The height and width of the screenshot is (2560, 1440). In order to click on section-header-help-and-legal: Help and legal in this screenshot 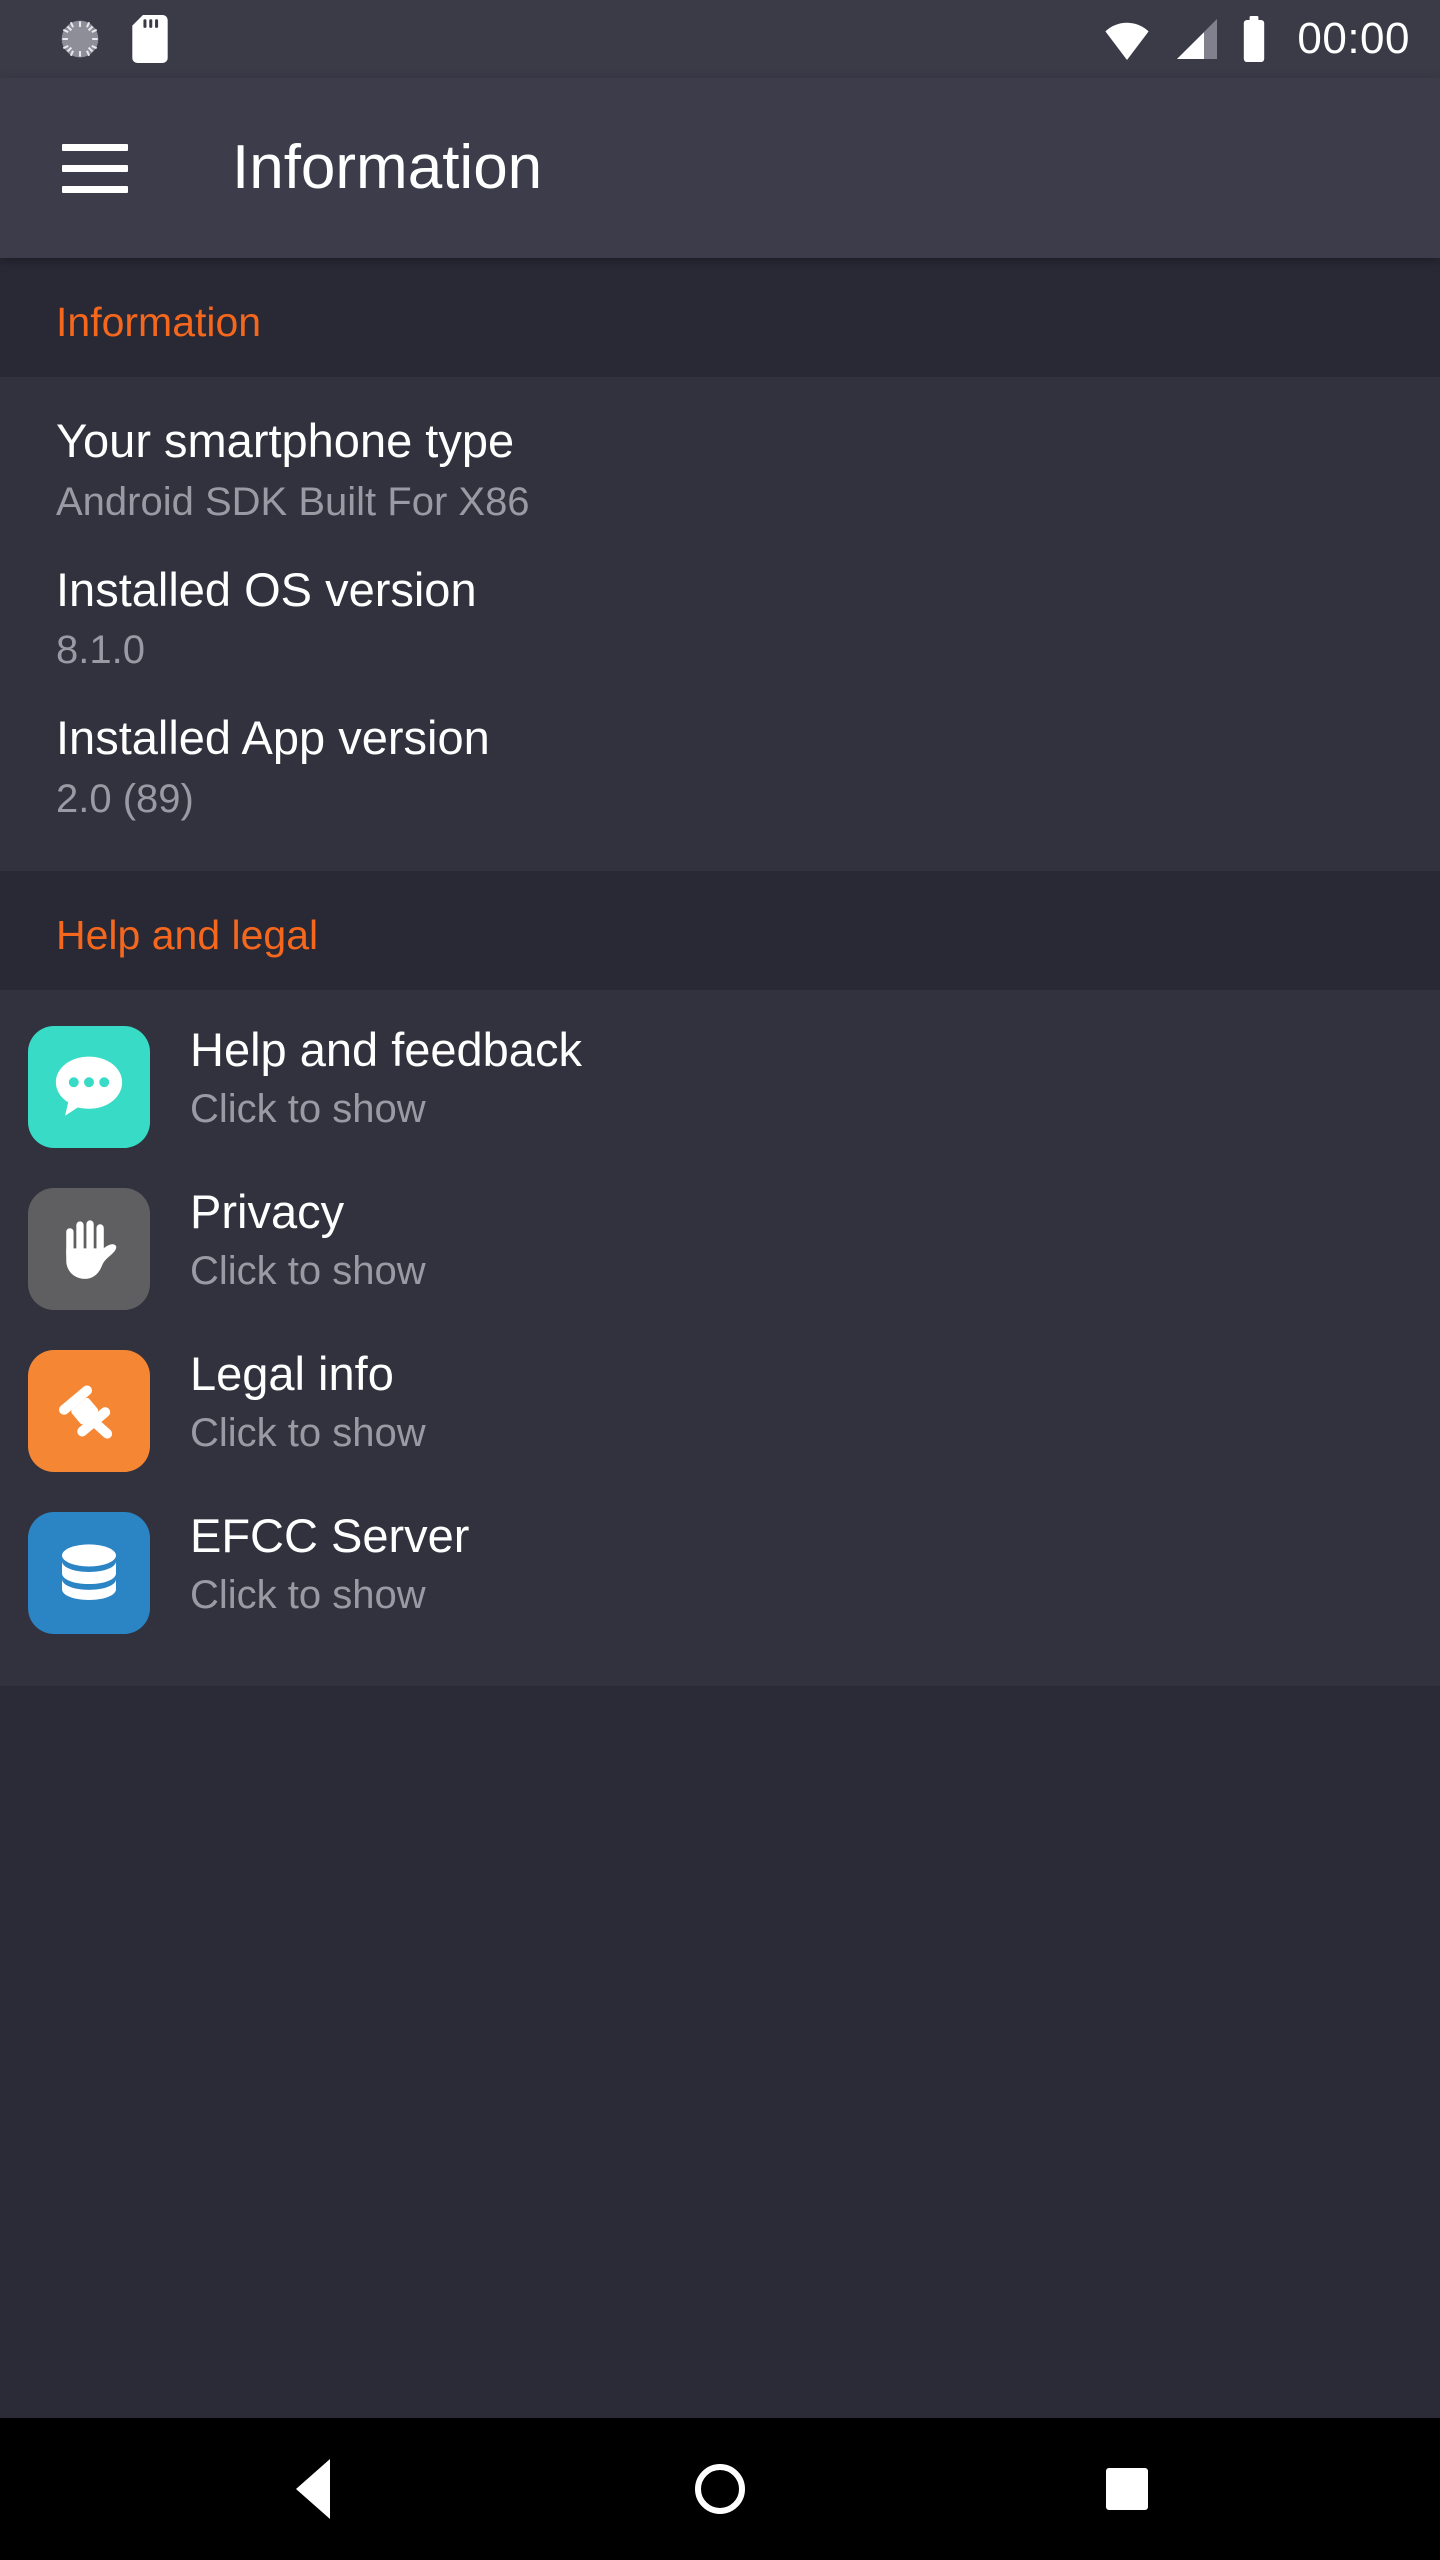, I will do `click(720, 930)`.